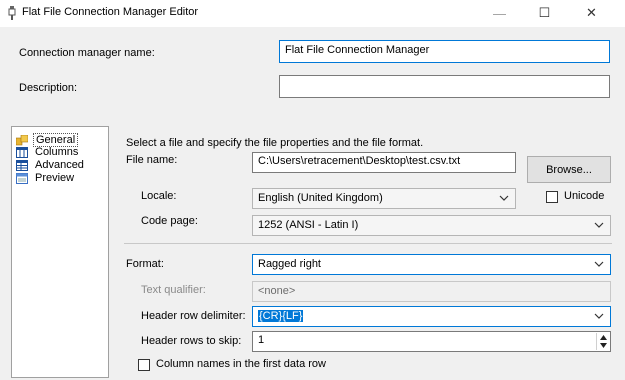  I want to click on code-page-select: 1252 (ANSI - Latin I), so click(431, 225).